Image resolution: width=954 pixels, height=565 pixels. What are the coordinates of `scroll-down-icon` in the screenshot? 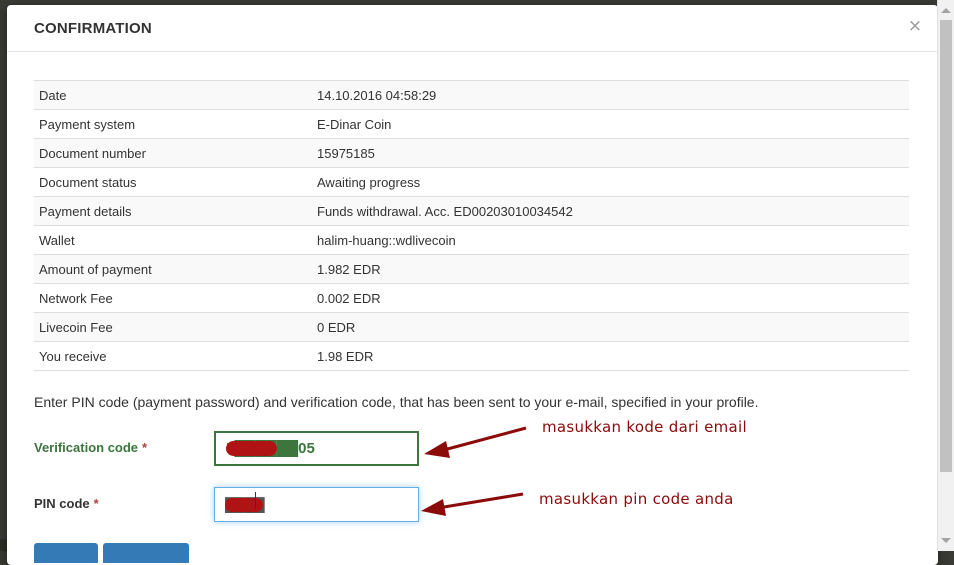 It's located at (946, 540).